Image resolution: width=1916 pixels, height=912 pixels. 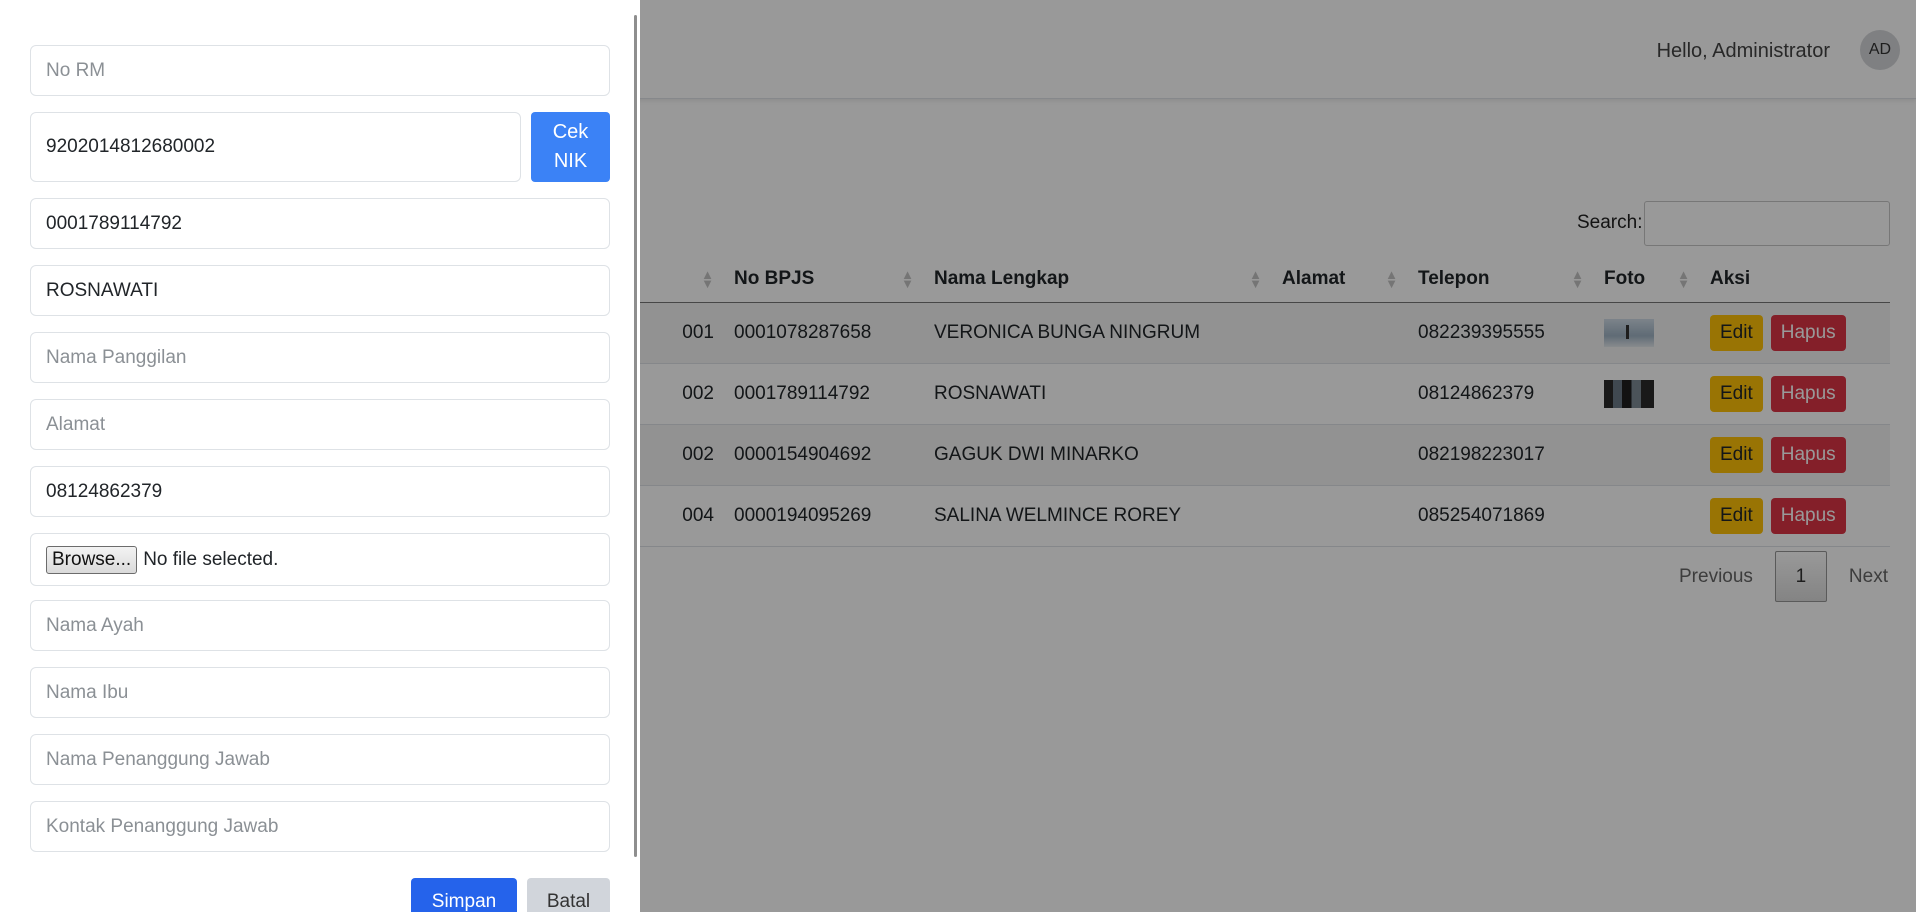 I want to click on file-status-text: No file selected., so click(x=211, y=559).